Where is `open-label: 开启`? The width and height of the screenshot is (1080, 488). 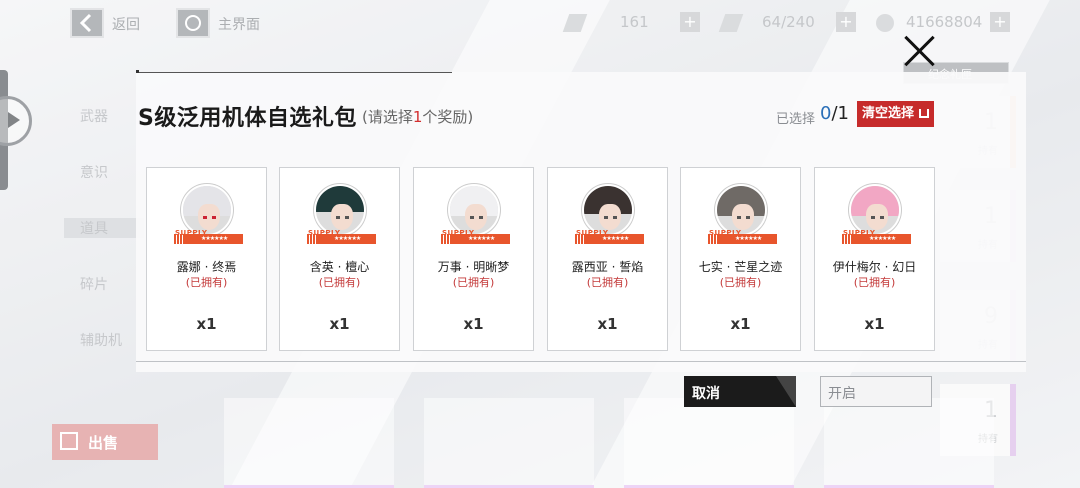
open-label: 开启 is located at coordinates (842, 394).